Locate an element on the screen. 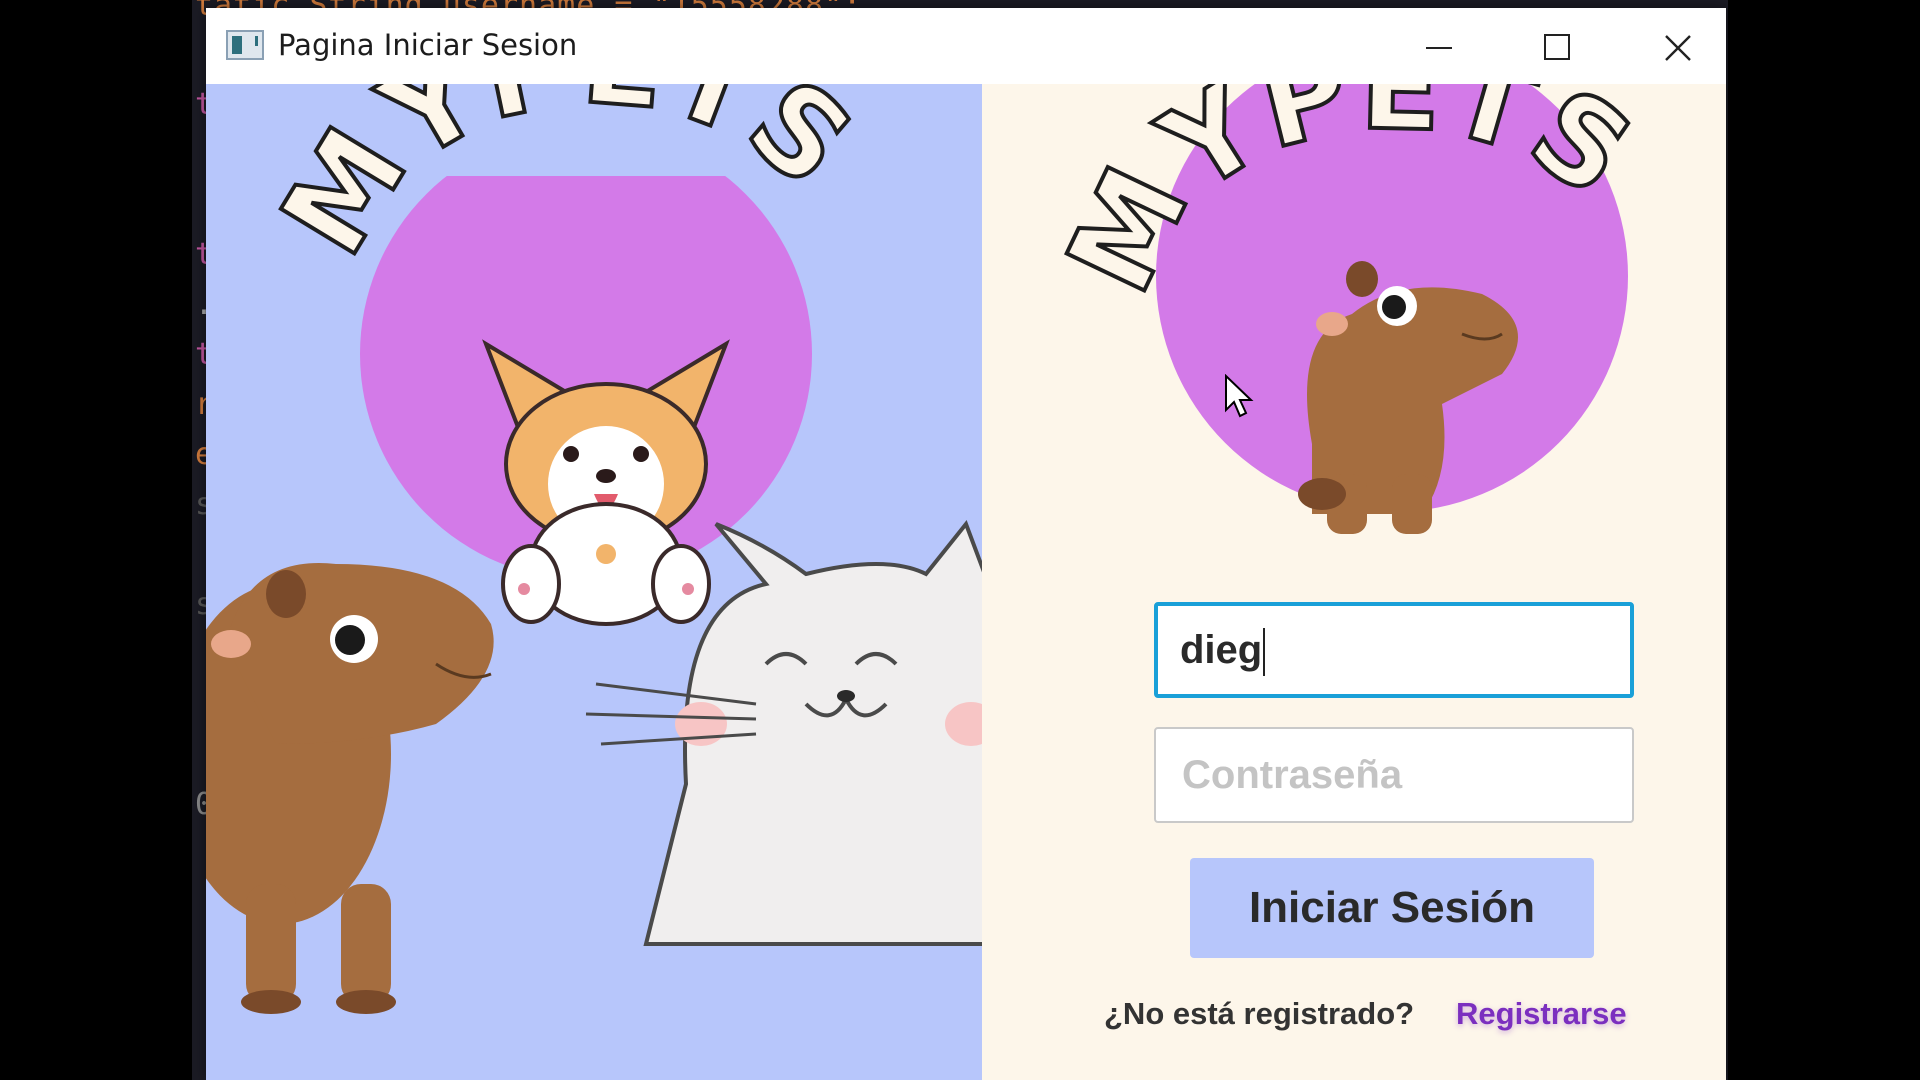 This screenshot has width=1920, height=1080. username-input: dieg is located at coordinates (1394, 650).